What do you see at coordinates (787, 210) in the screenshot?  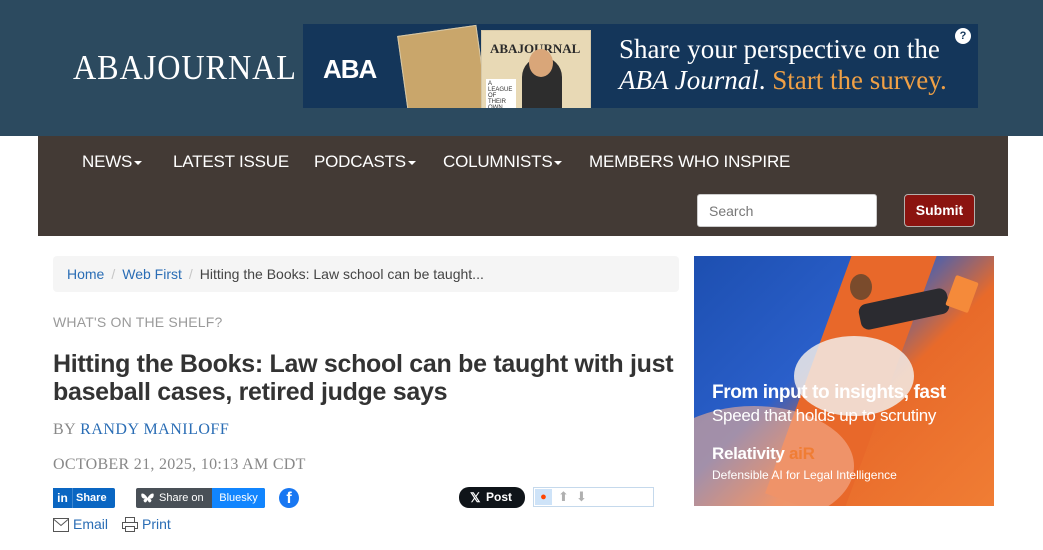 I see `search-input` at bounding box center [787, 210].